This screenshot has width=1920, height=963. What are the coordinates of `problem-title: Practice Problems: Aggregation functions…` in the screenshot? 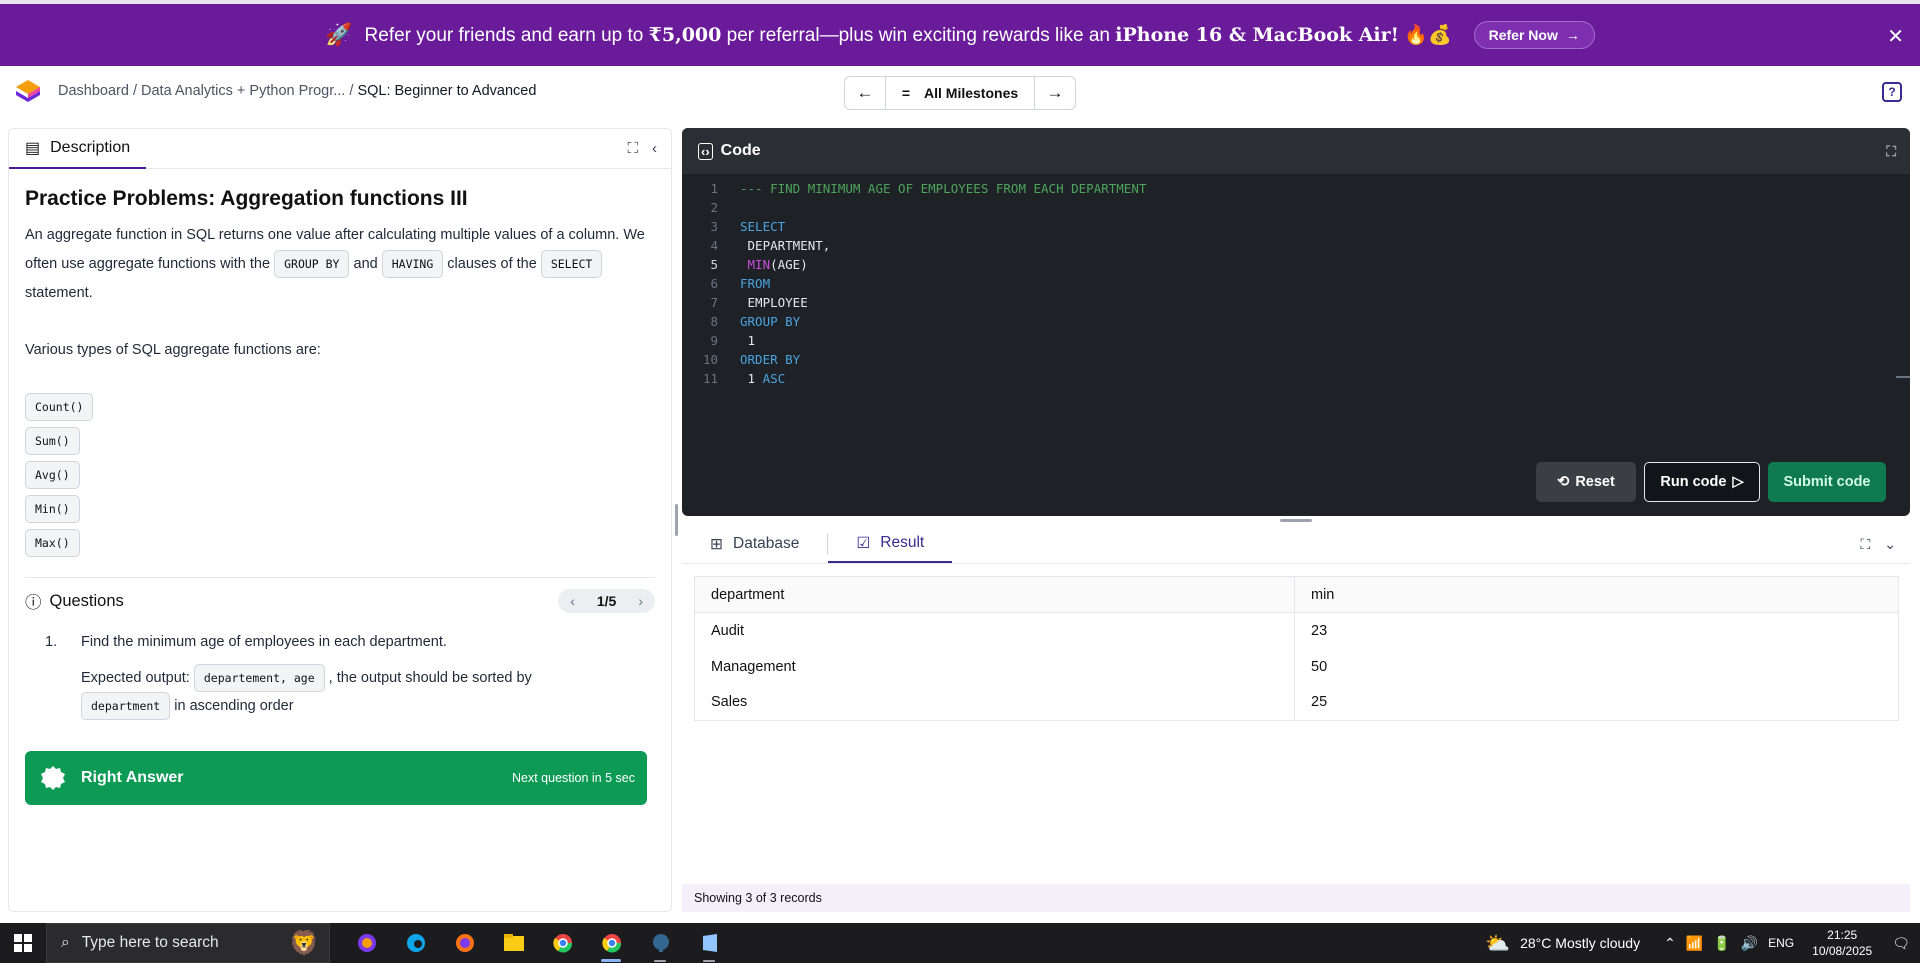 It's located at (246, 198).